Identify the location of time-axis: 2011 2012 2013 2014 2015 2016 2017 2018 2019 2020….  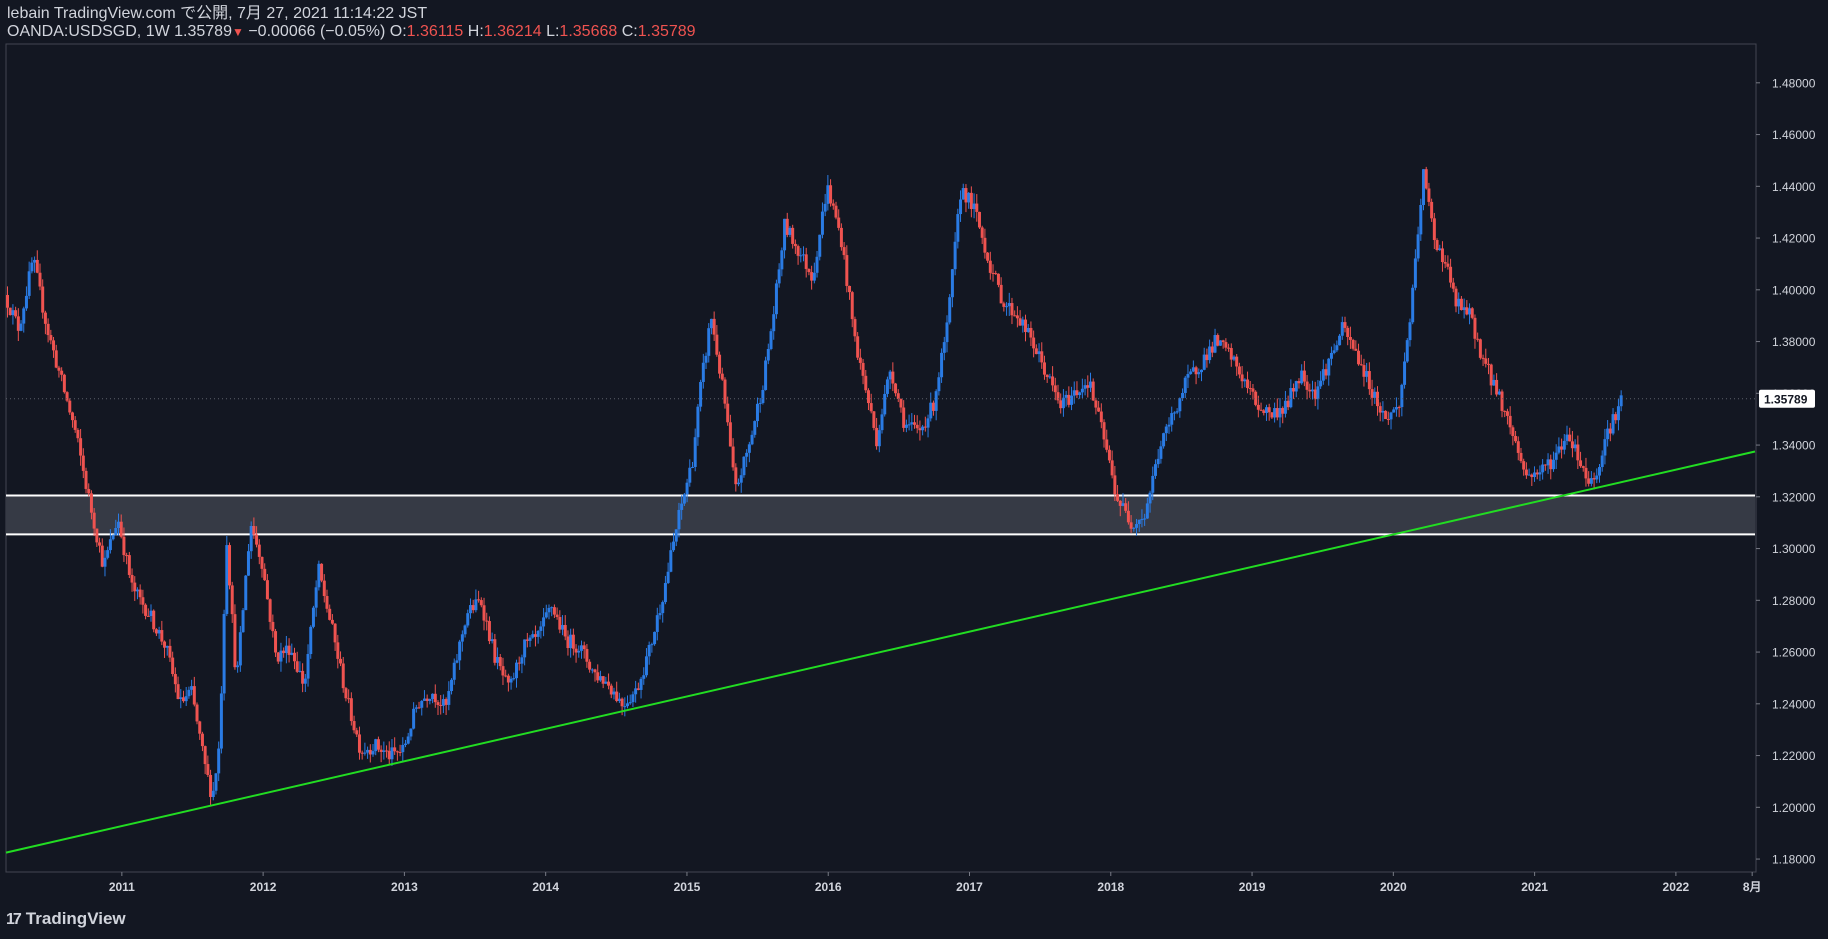
(935, 883).